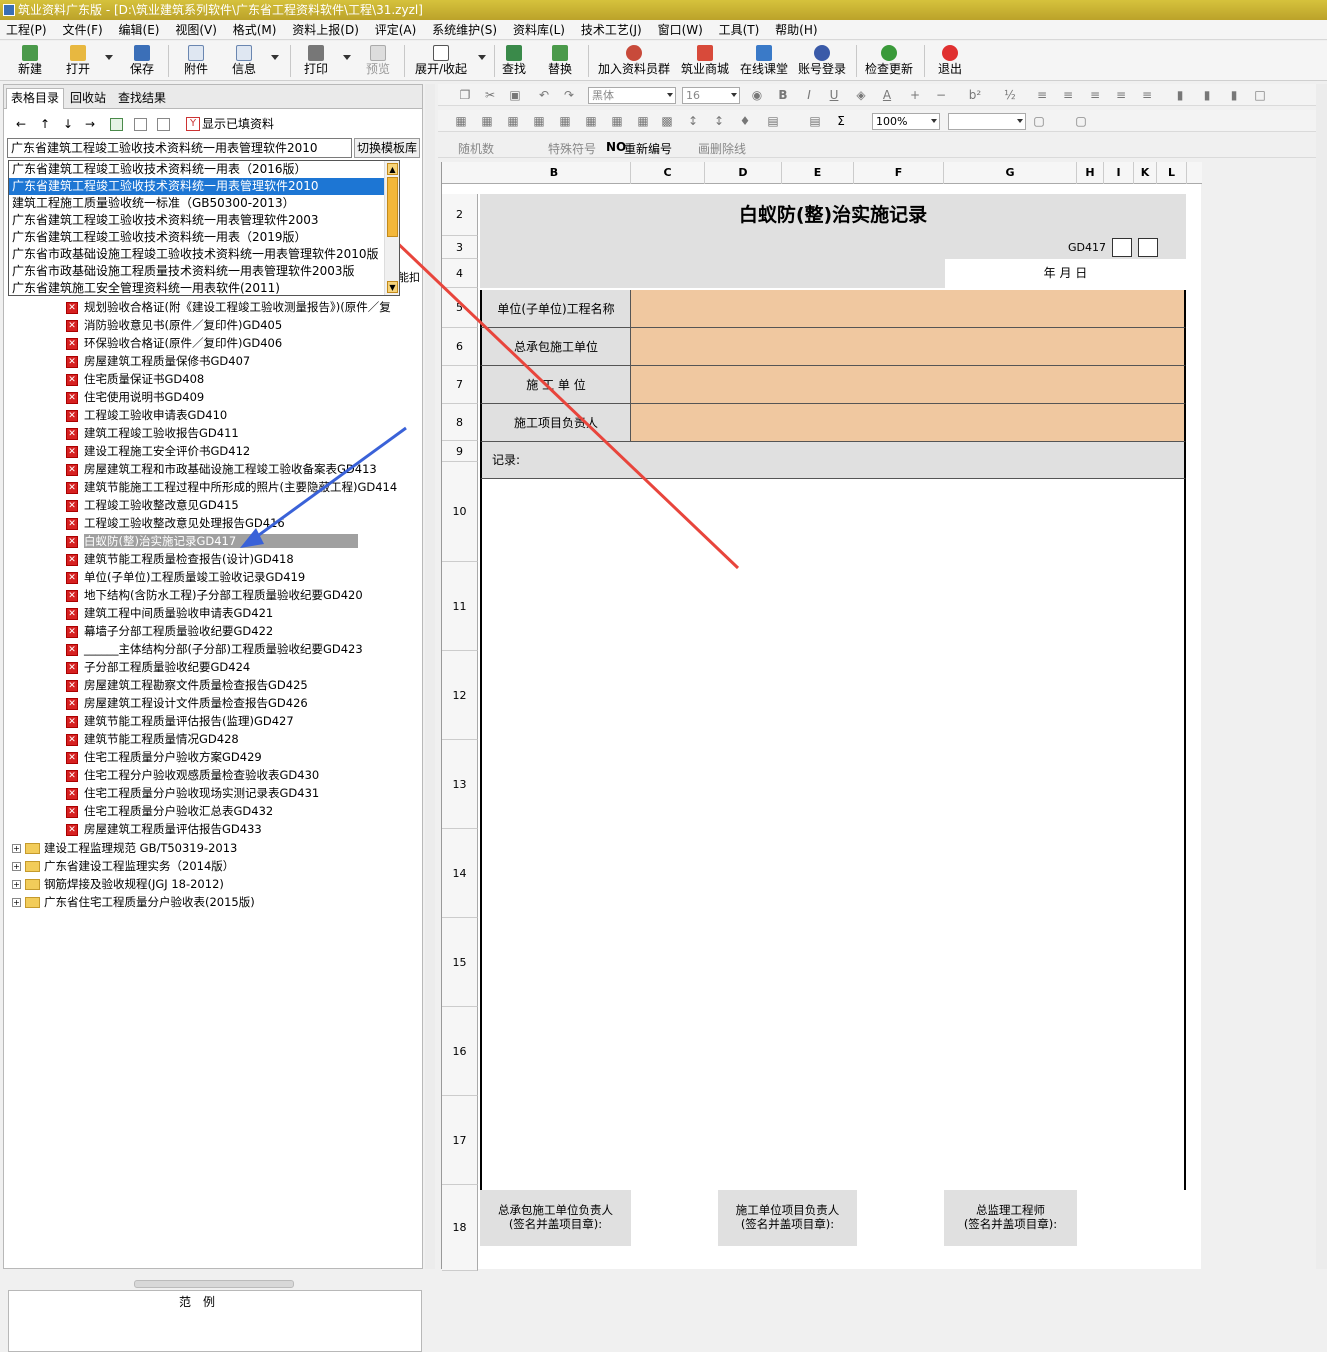 The height and width of the screenshot is (1352, 1327). I want to click on align-center-icon: ≡, so click(1068, 95).